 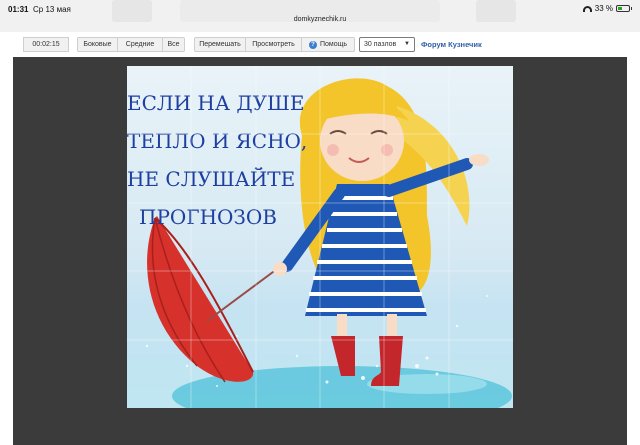 I want to click on help-button: ? Помощь, so click(x=328, y=44).